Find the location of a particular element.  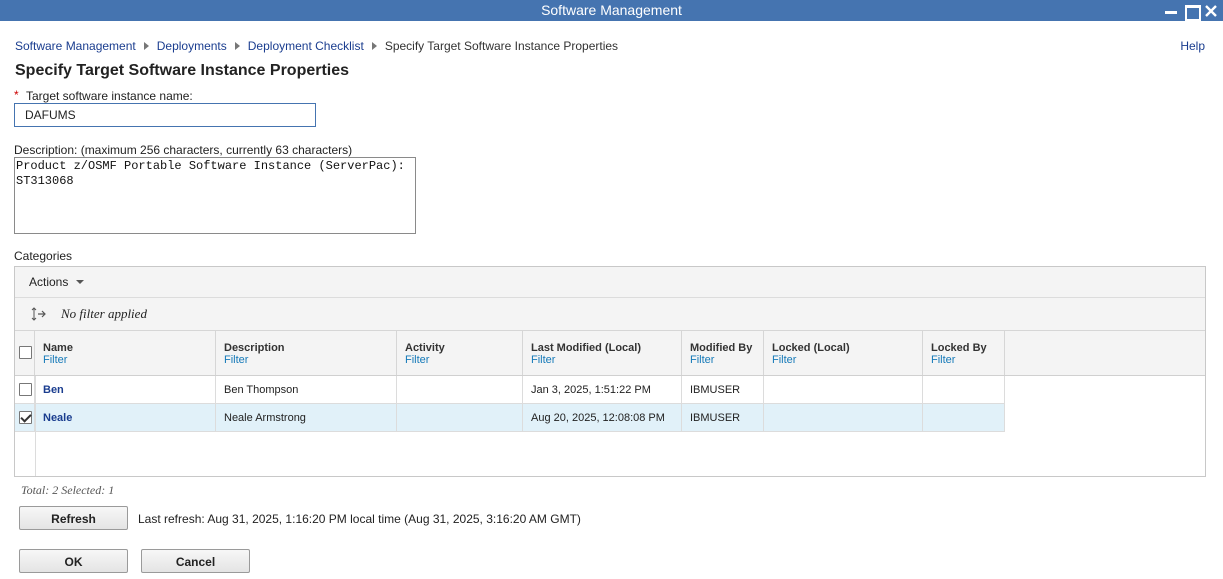

cell-name: Neale is located at coordinates (125, 417).